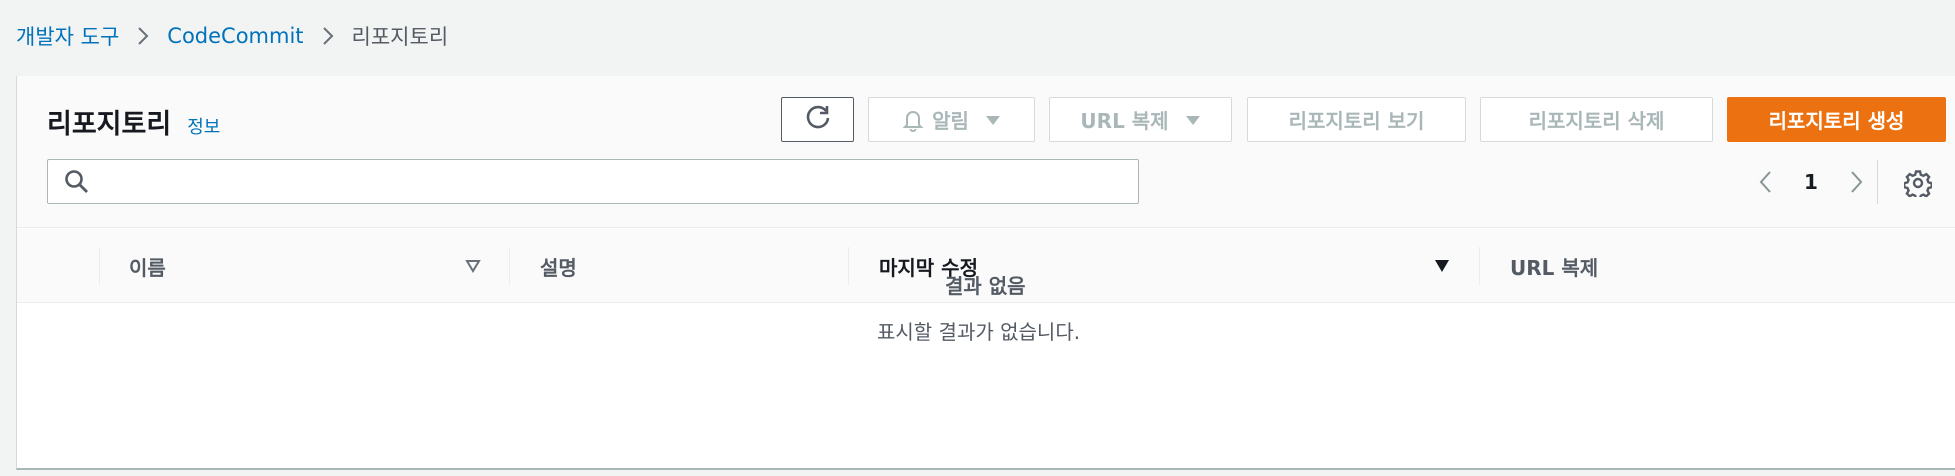  What do you see at coordinates (1442, 266) in the screenshot?
I see `sort-descending-icon` at bounding box center [1442, 266].